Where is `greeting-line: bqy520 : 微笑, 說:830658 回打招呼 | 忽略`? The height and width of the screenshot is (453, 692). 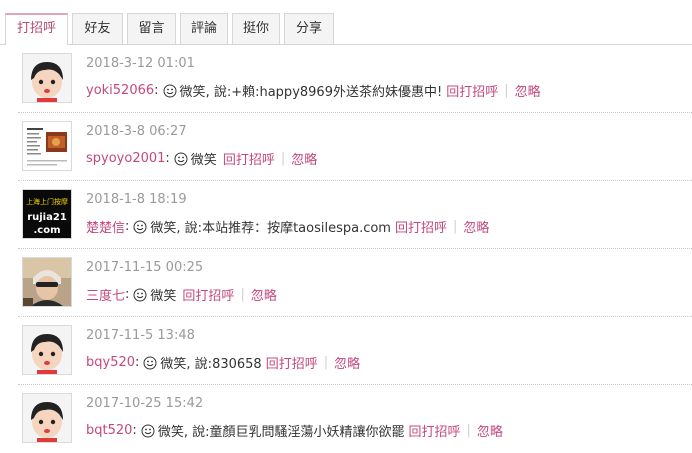 greeting-line: bqy520 : 微笑, 說:830658 回打招呼 | 忽略 is located at coordinates (223, 362).